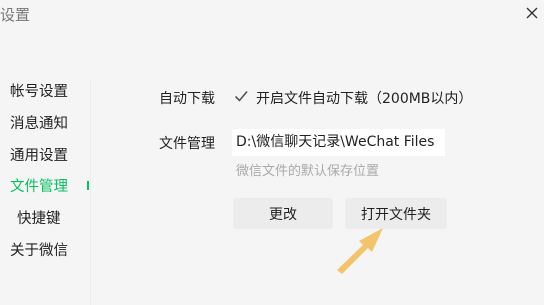 The image size is (544, 305). What do you see at coordinates (360, 251) in the screenshot?
I see `arrow-pointer-icon` at bounding box center [360, 251].